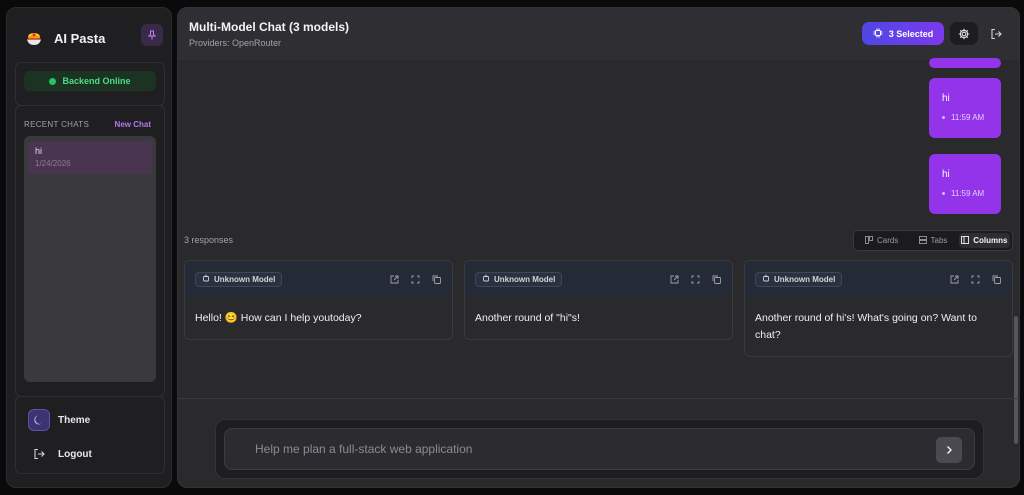  Describe the element at coordinates (90, 435) in the screenshot. I see `sidebar-footer: Theme Logout` at that location.